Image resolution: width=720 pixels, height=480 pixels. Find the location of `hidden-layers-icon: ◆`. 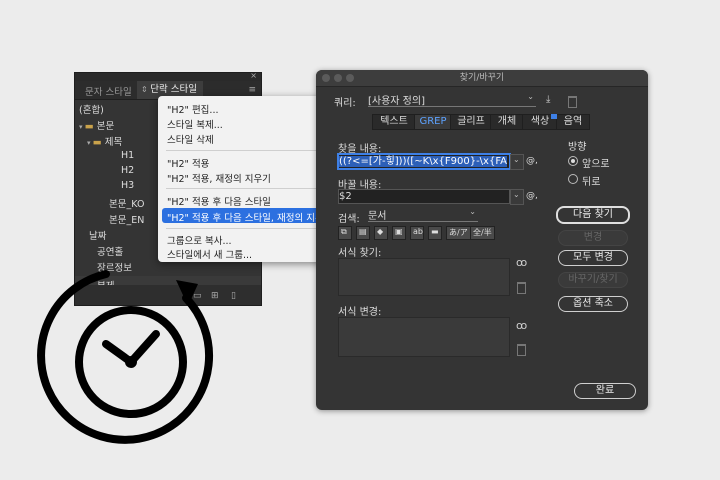

hidden-layers-icon: ◆ is located at coordinates (381, 233).